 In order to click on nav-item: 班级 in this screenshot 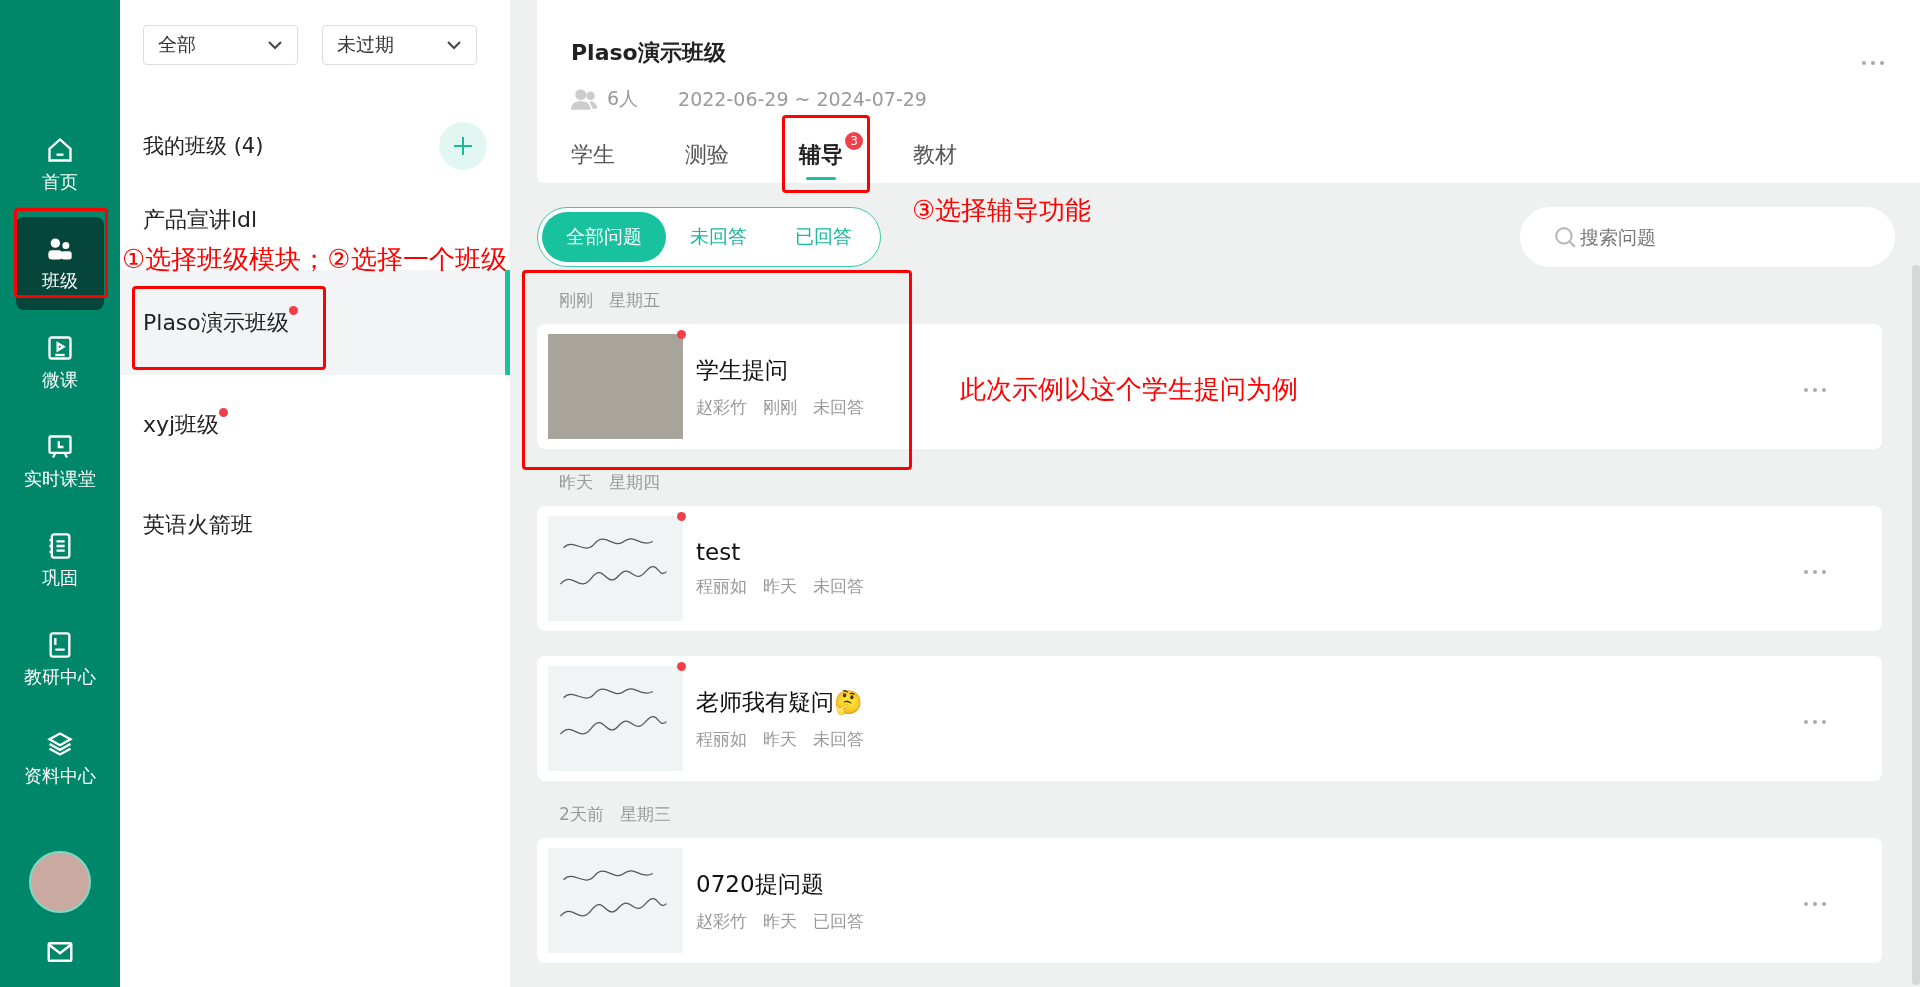, I will do `click(60, 263)`.